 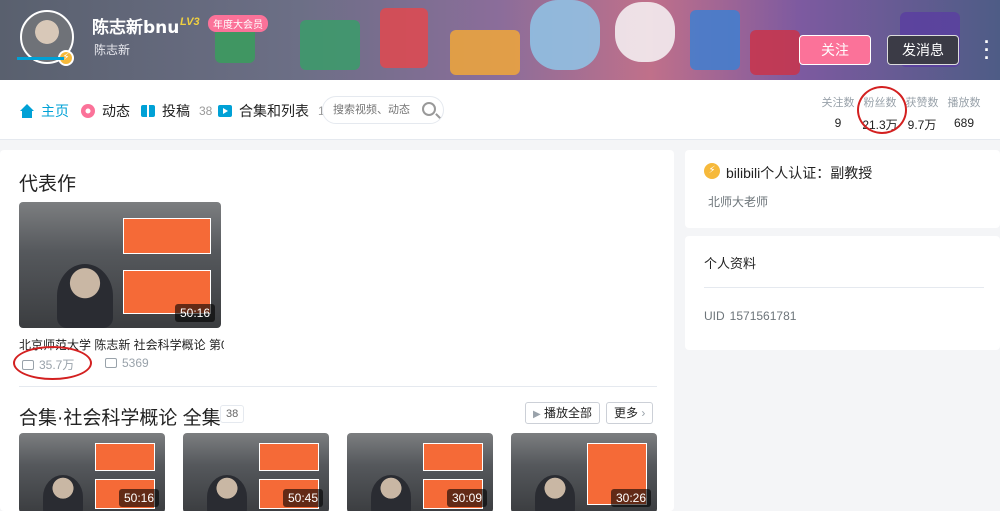 I want to click on collection-video-thumbnail: 30:26, so click(x=584, y=472).